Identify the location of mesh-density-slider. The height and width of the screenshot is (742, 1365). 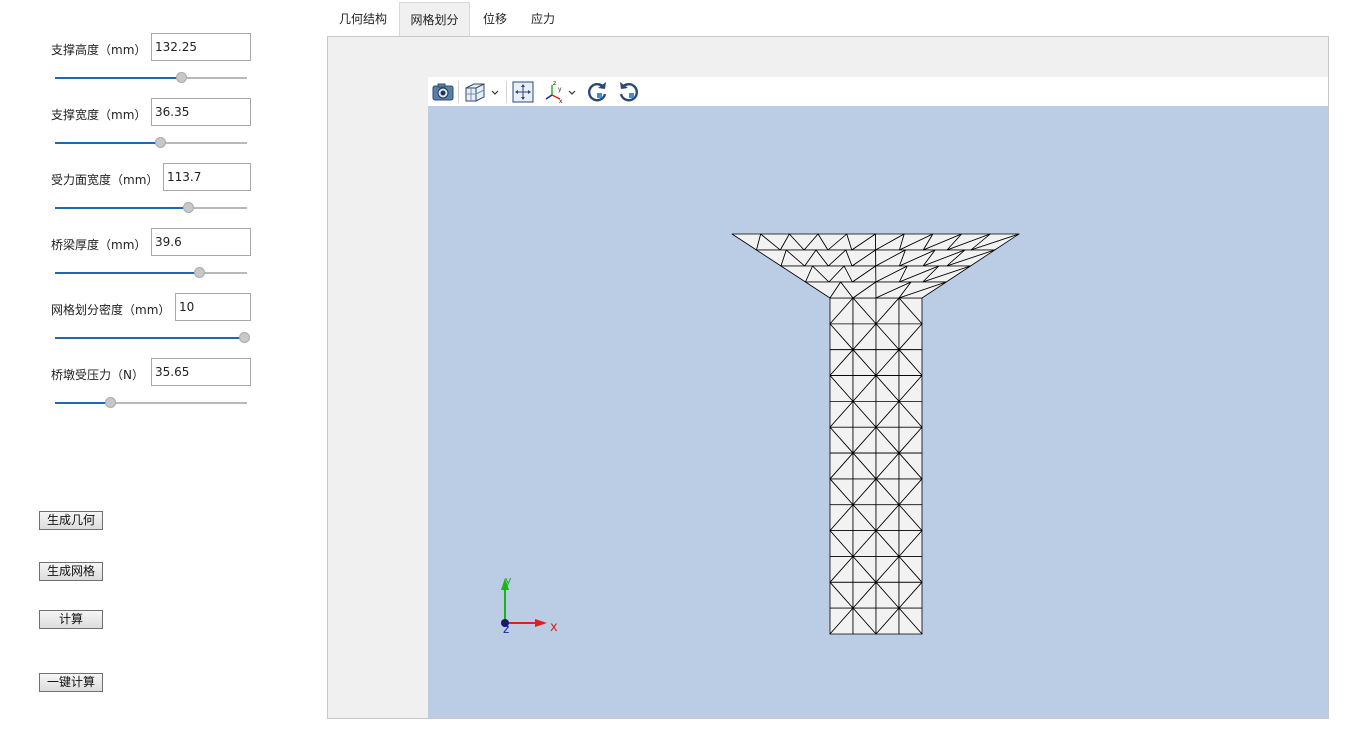
(152, 338).